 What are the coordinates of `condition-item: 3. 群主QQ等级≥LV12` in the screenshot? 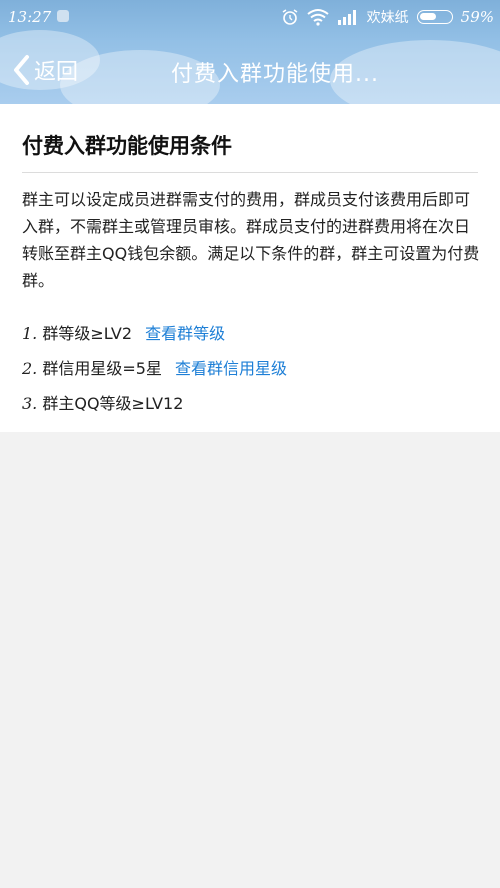 It's located at (102, 402).